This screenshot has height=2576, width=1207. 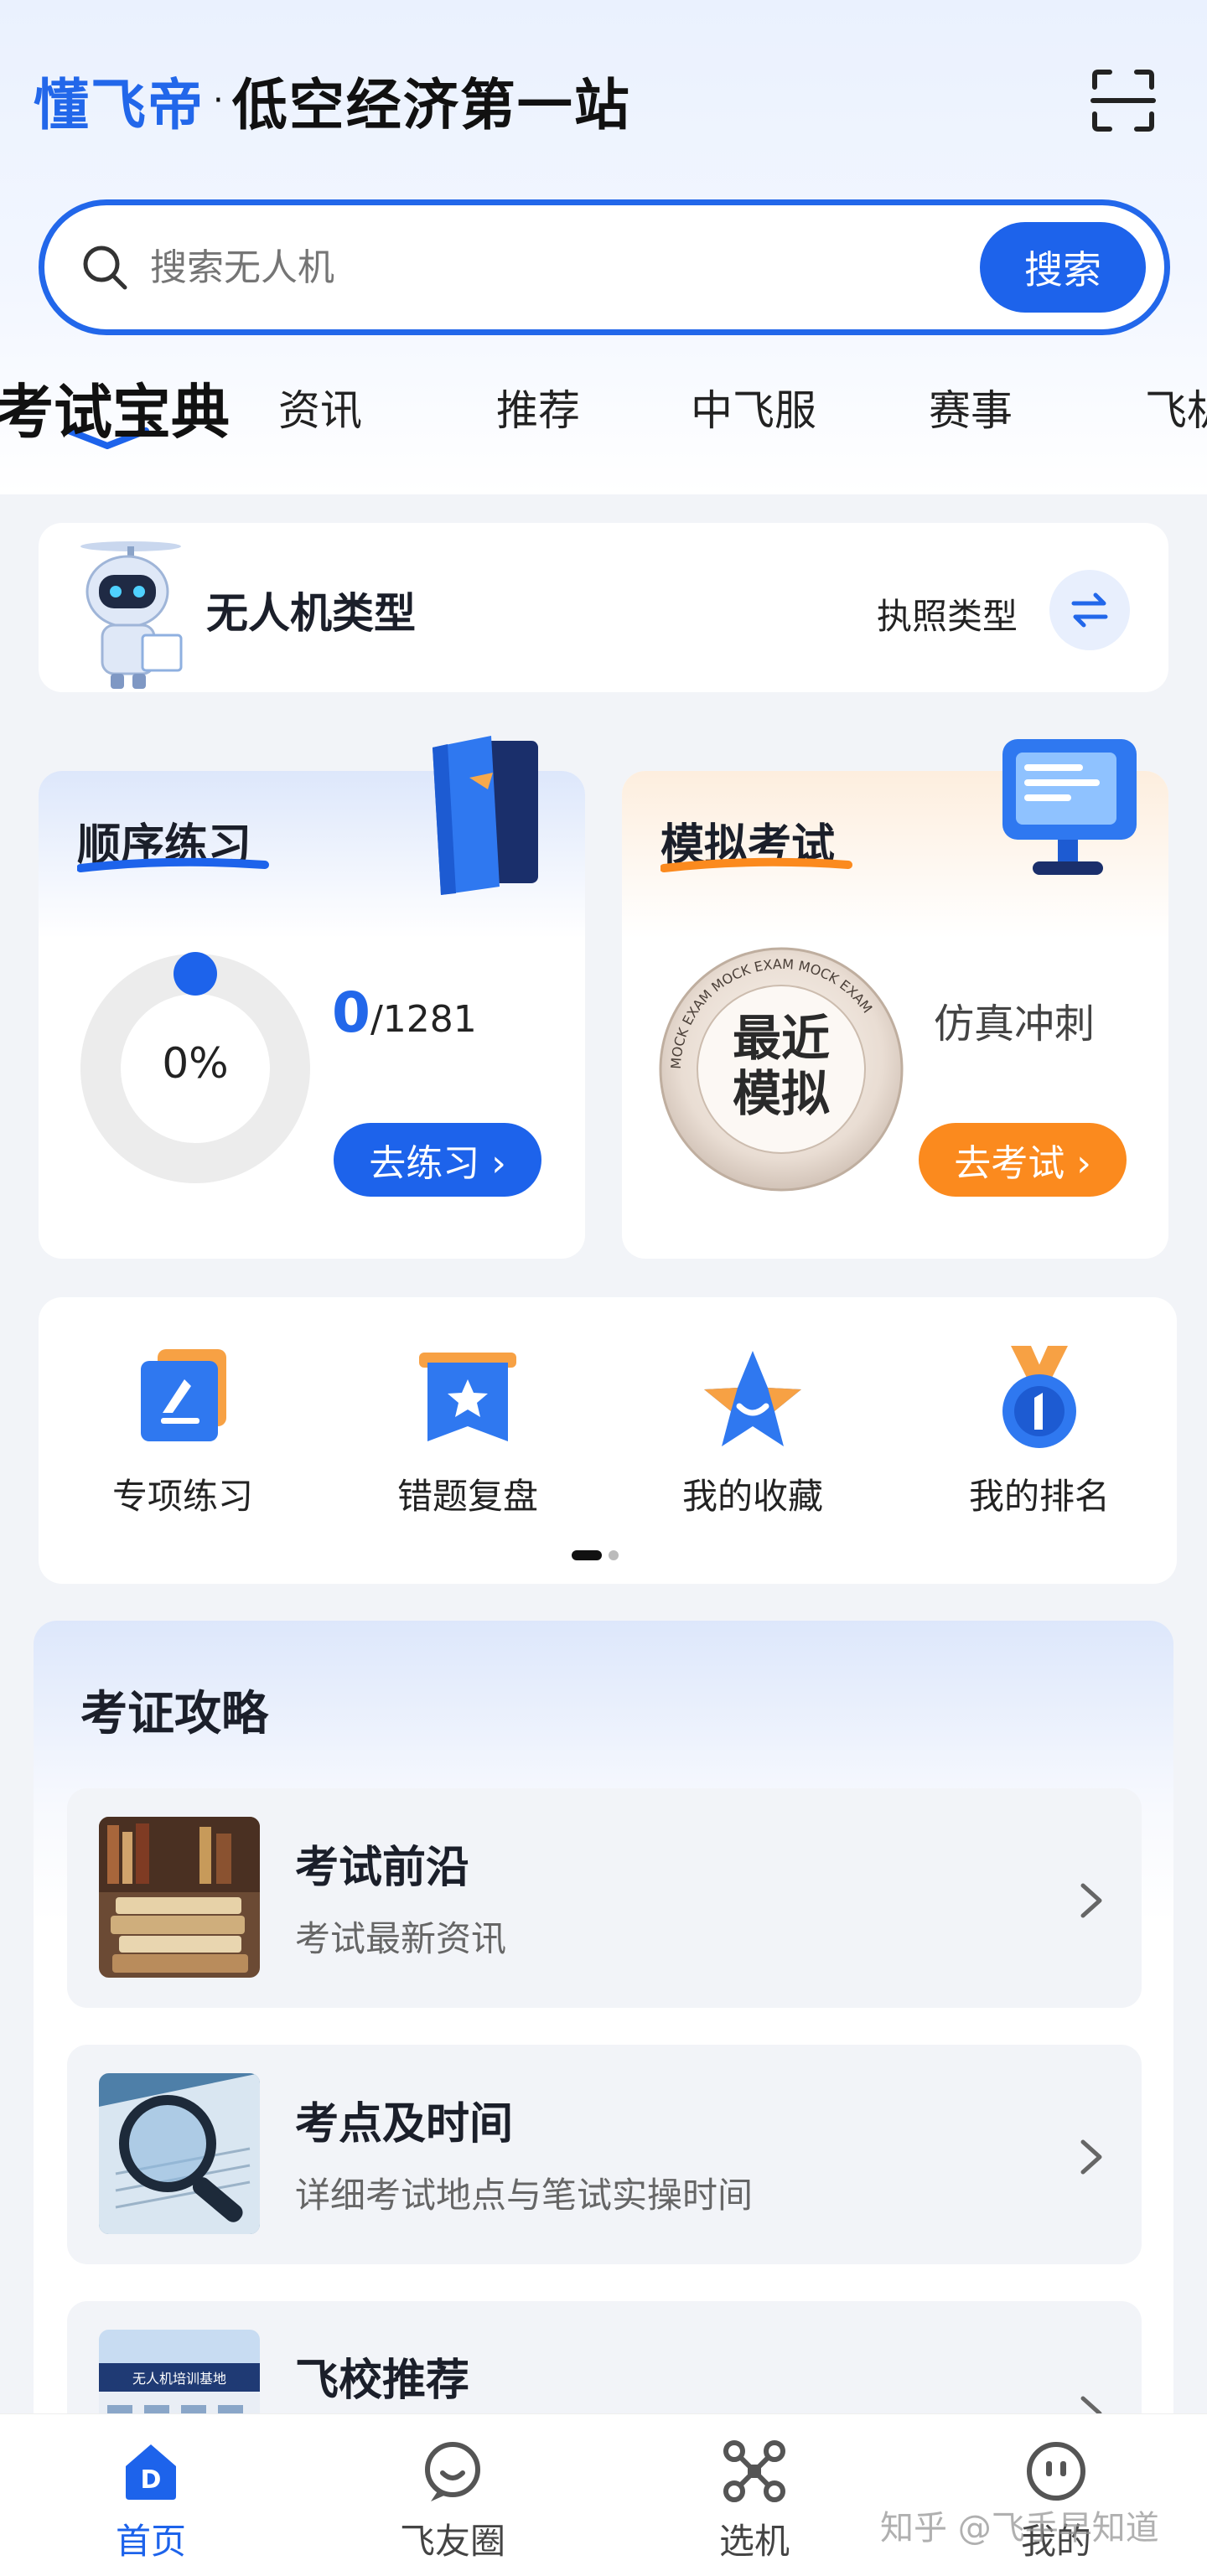 What do you see at coordinates (544, 267) in the screenshot?
I see `search-input` at bounding box center [544, 267].